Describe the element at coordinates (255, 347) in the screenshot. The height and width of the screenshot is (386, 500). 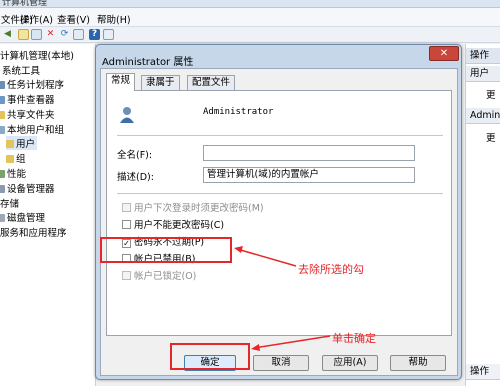
I see `arrow-head-ok` at that location.